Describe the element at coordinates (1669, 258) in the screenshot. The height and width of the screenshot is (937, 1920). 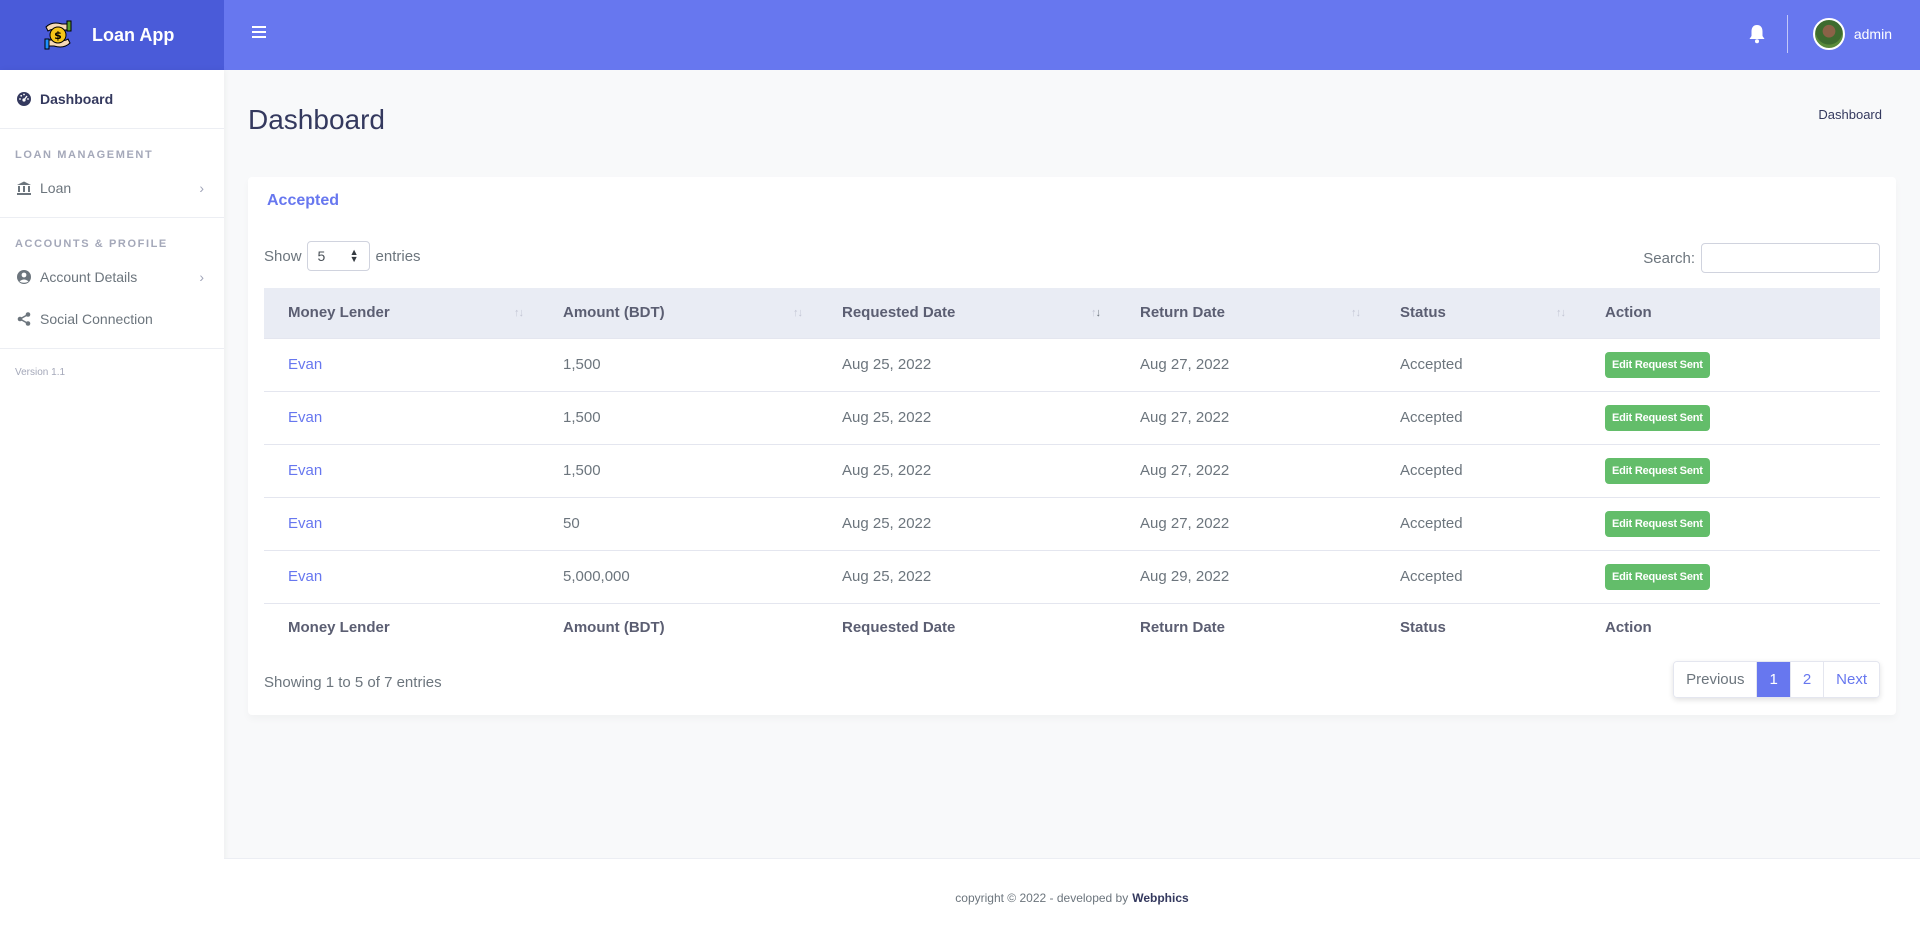
I see `search-label: Search:` at that location.